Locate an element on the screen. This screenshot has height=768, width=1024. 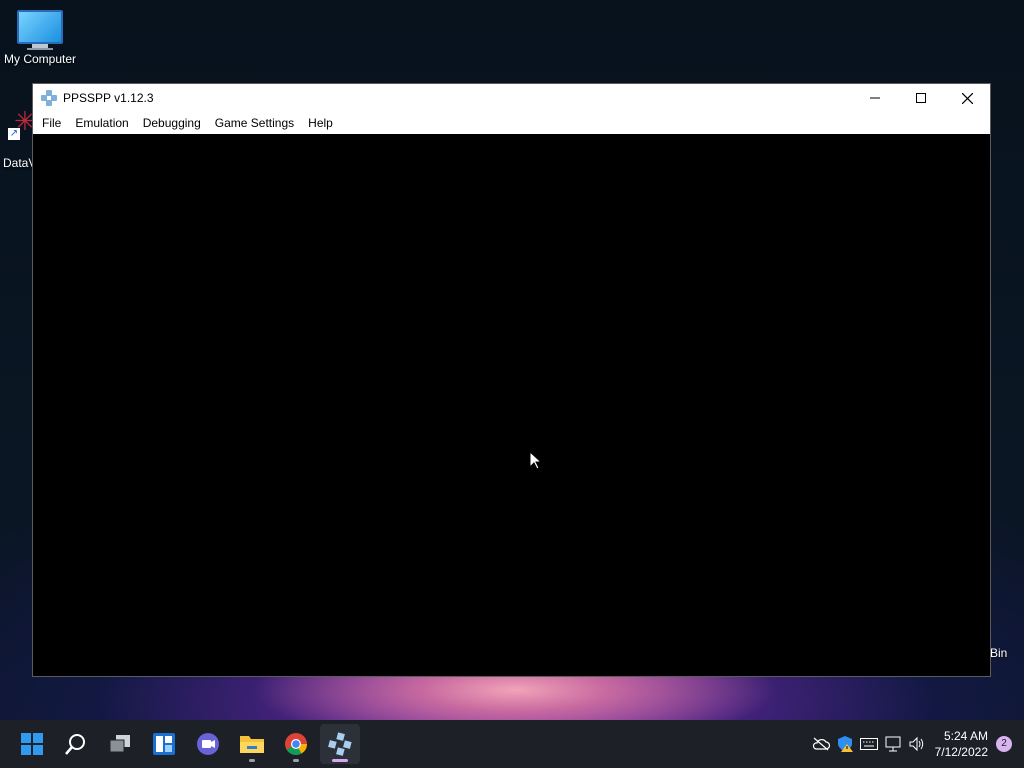
taskbar: 5:24 AM 7/12/2022 2 is located at coordinates (512, 744).